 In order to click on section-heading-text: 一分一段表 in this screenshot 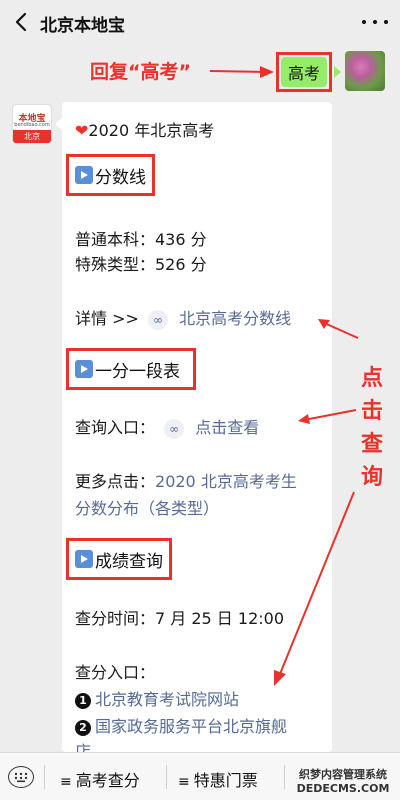, I will do `click(137, 371)`.